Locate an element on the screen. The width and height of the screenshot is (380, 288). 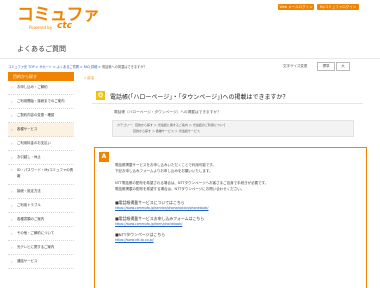
logo-ctc: ctc is located at coordinates (64, 26).